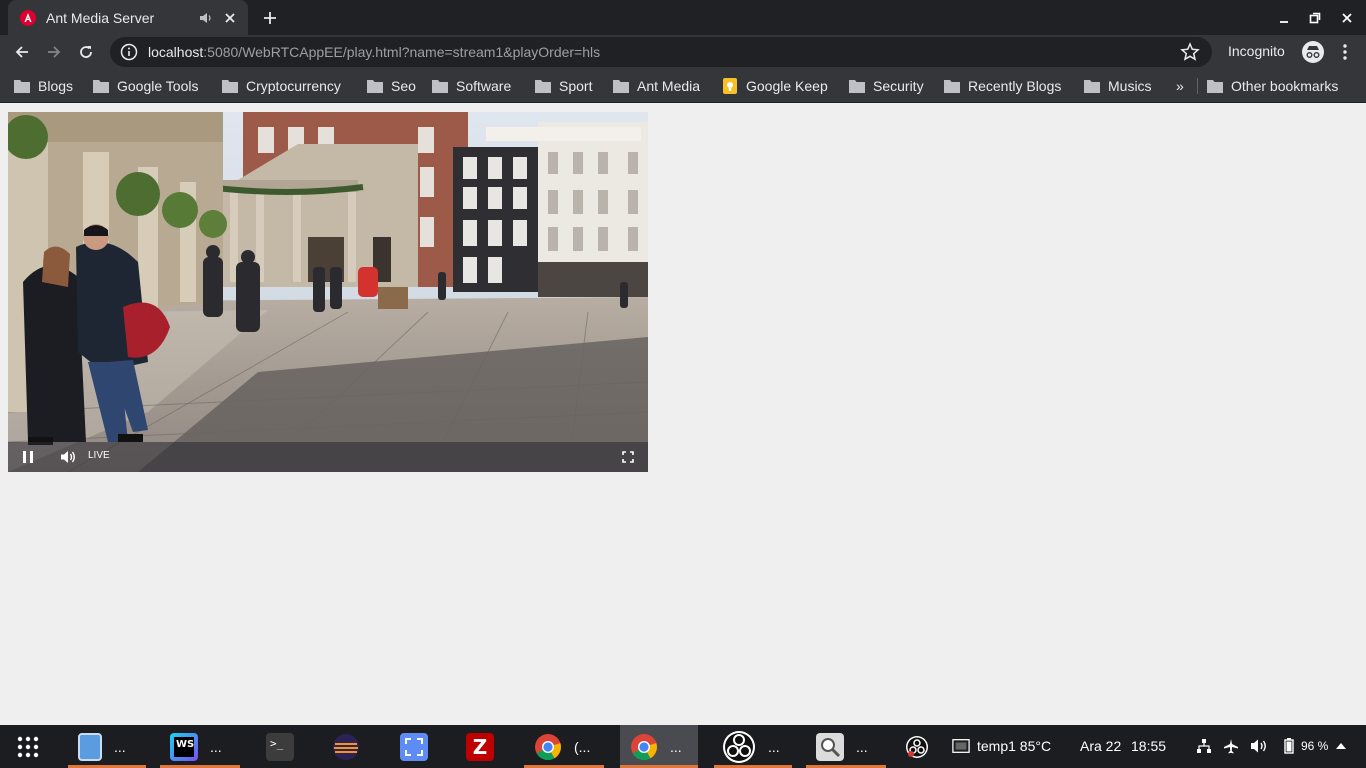 This screenshot has height=768, width=1366. What do you see at coordinates (328, 457) in the screenshot?
I see `video-controls-bar: LIVE` at bounding box center [328, 457].